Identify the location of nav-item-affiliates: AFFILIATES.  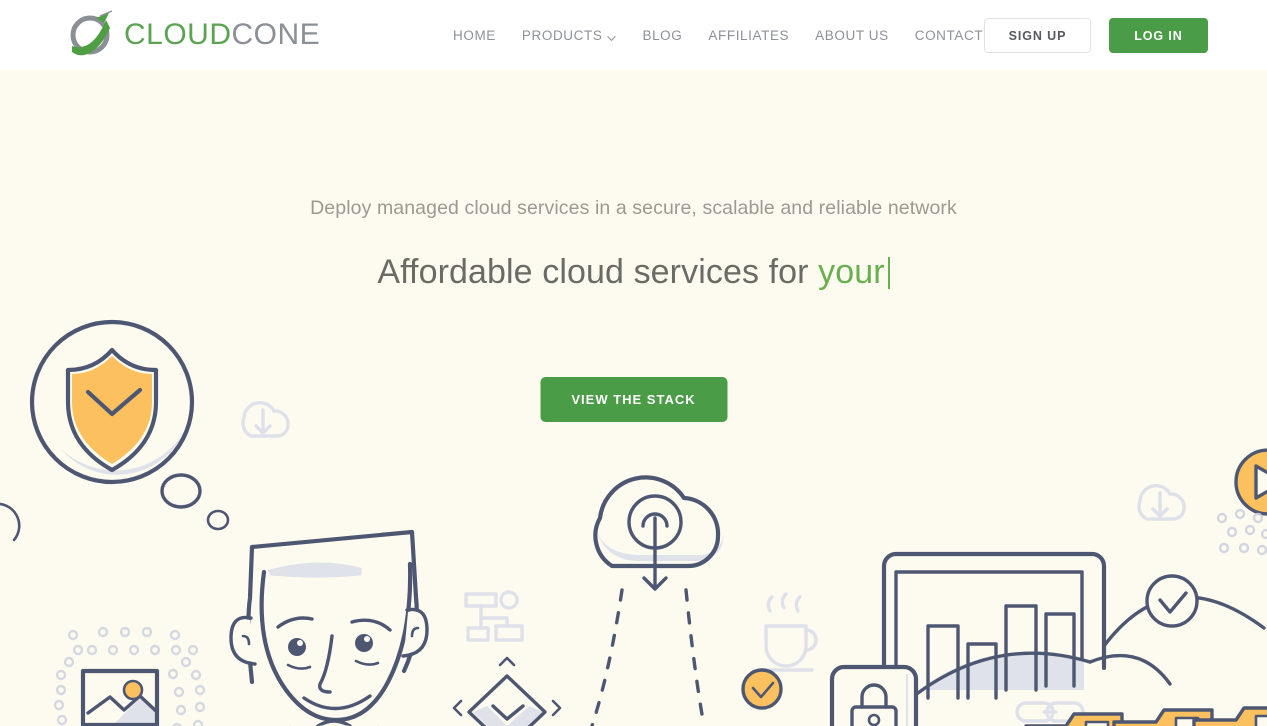
(748, 35).